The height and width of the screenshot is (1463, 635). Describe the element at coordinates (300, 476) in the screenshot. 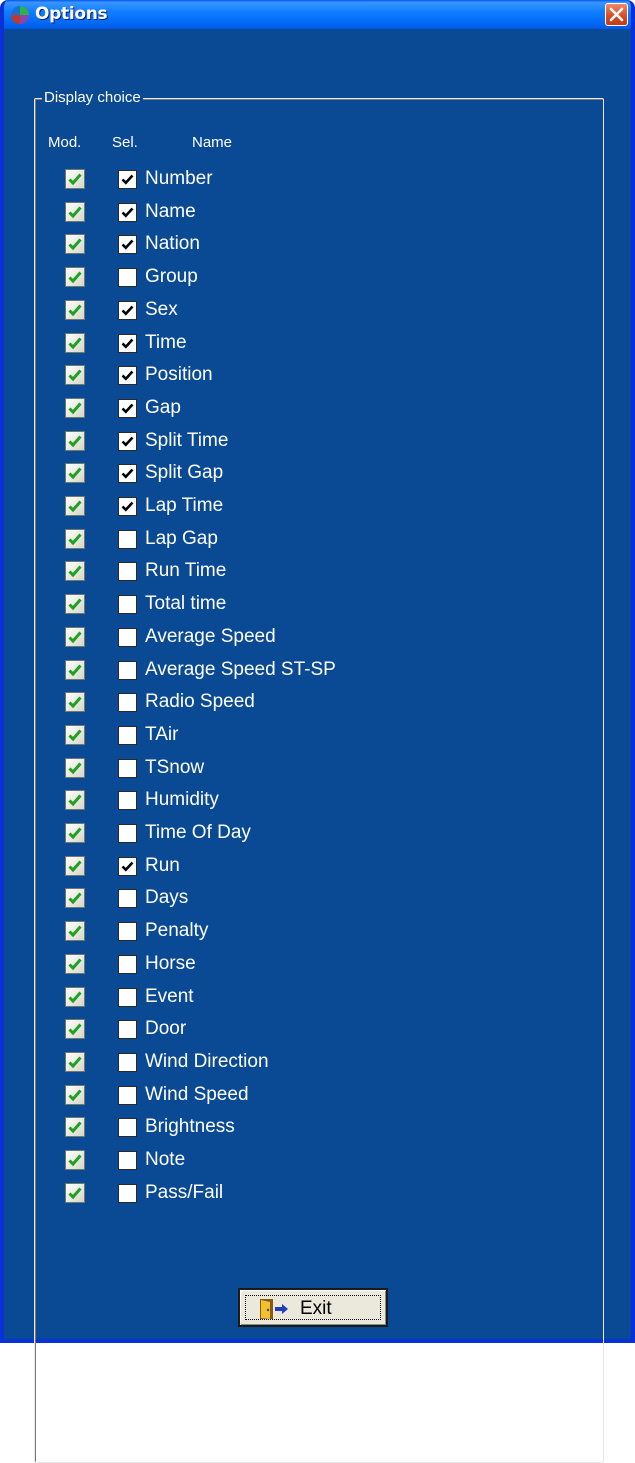

I see `field-row: Split Gap` at that location.